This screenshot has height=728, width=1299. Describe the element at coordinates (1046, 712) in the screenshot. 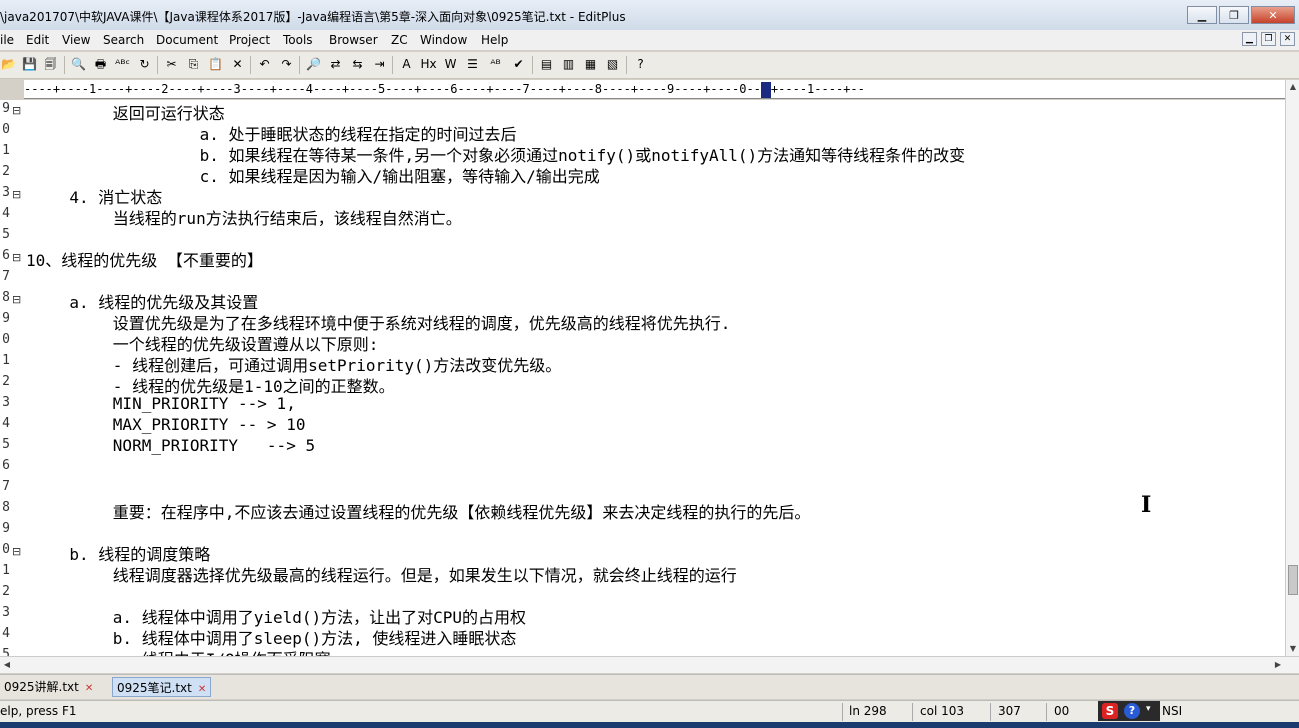

I see `status-divider` at that location.